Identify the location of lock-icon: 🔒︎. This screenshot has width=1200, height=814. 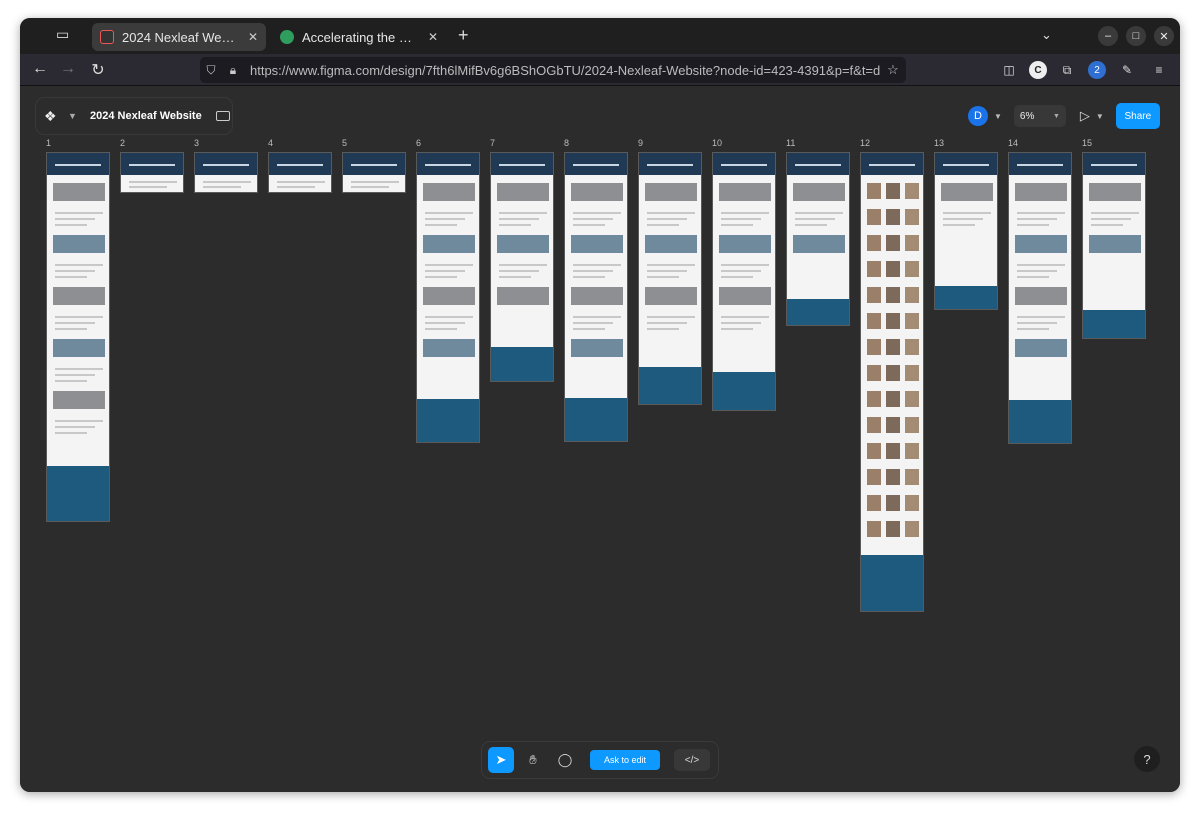
(233, 70).